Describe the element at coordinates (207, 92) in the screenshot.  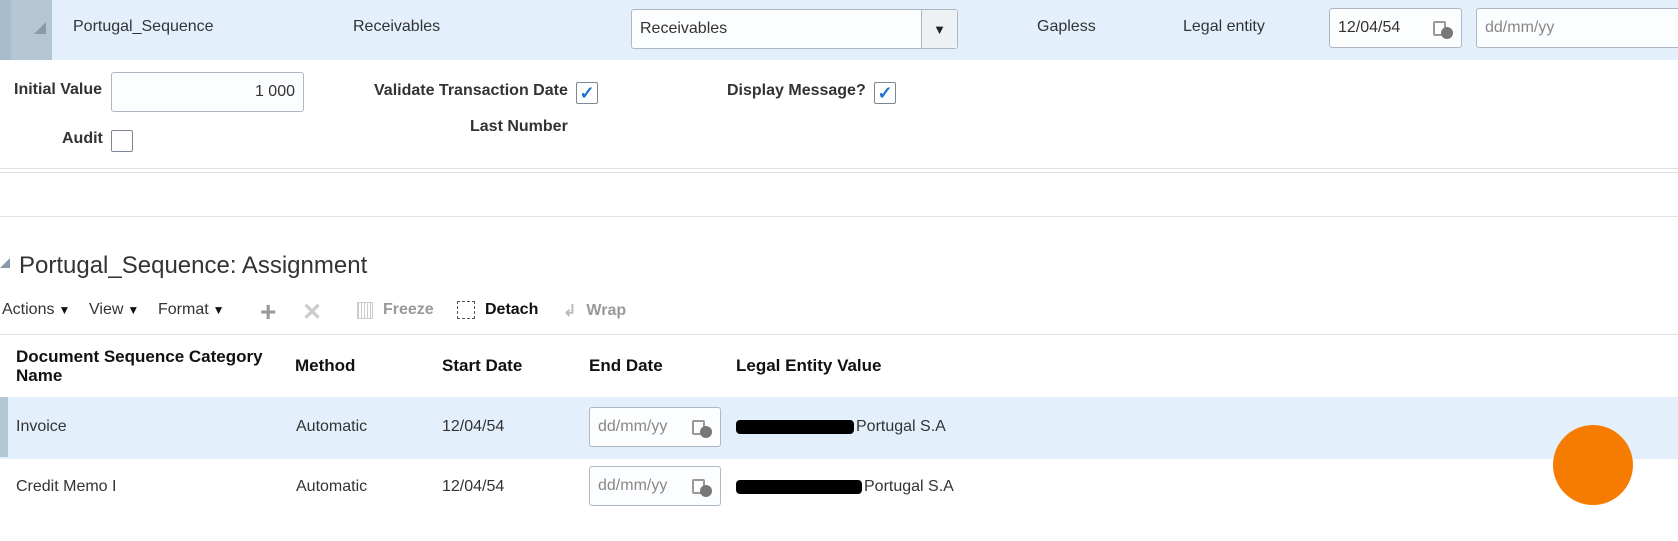
I see `initial-value-input: 1 000` at that location.